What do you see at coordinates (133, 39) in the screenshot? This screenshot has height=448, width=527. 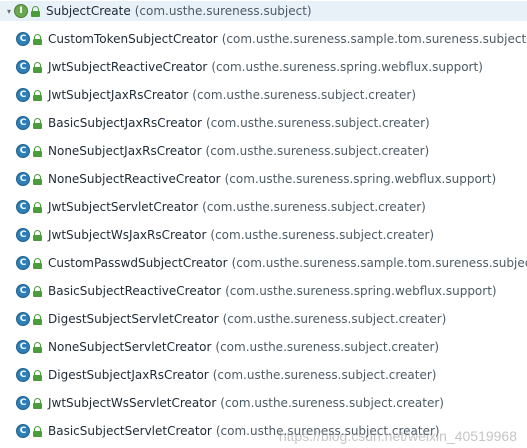 I see `class-name: CustomTokenSubjectCreator` at bounding box center [133, 39].